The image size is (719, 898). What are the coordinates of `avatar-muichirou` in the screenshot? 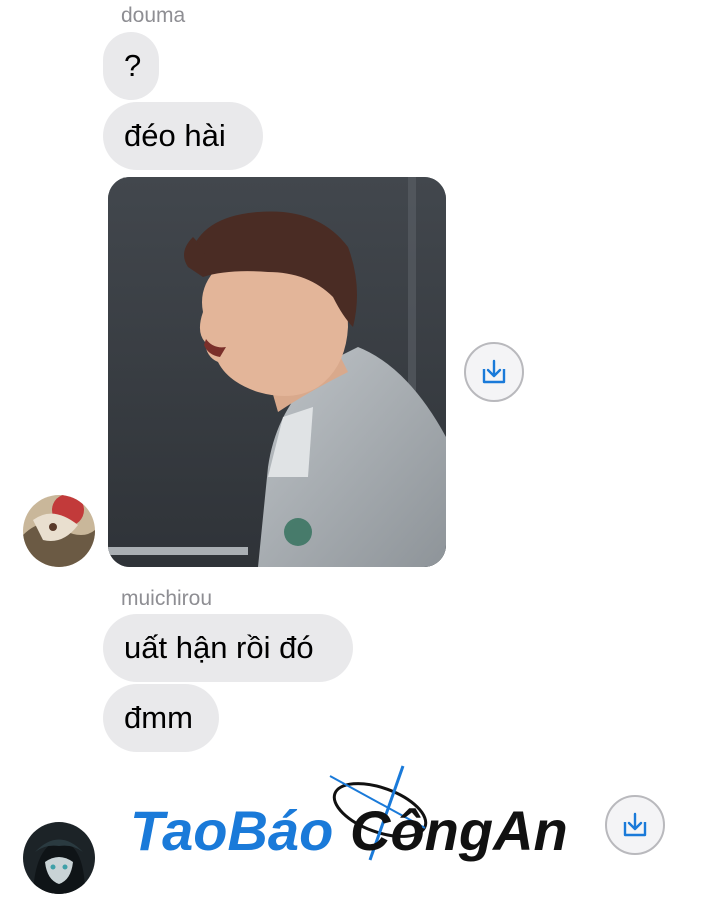 It's located at (59, 858).